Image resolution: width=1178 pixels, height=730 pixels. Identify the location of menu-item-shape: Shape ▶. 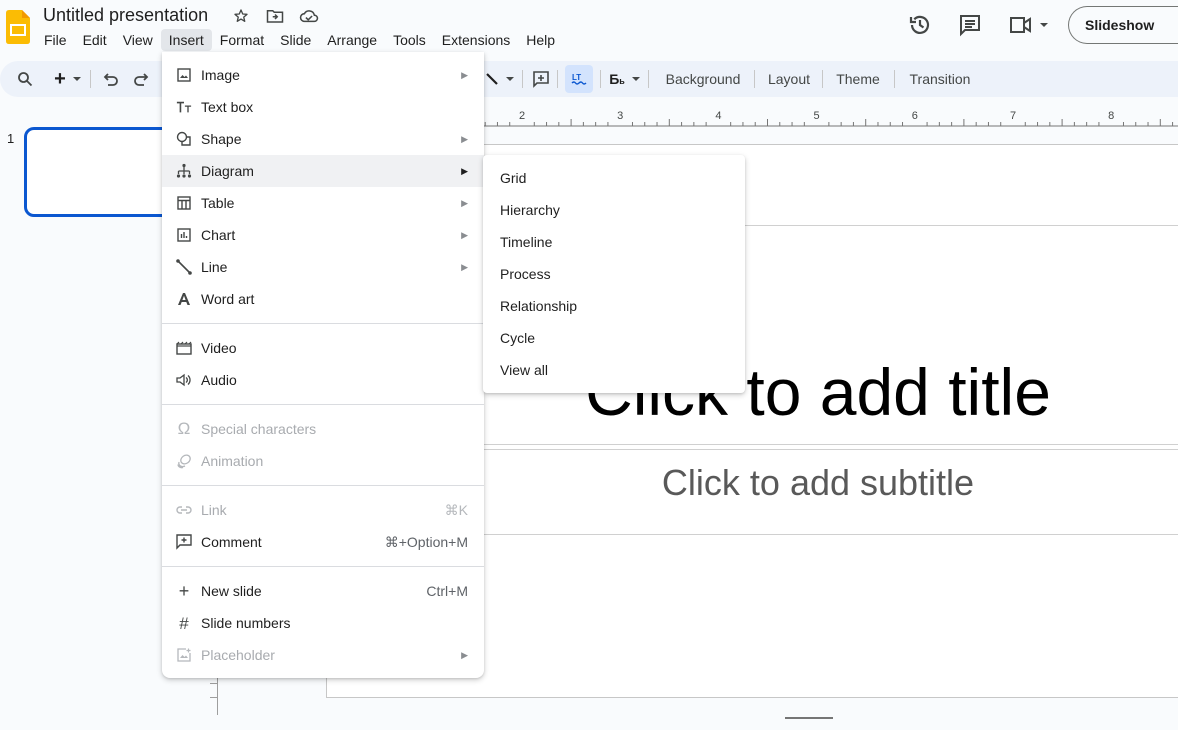
(323, 139).